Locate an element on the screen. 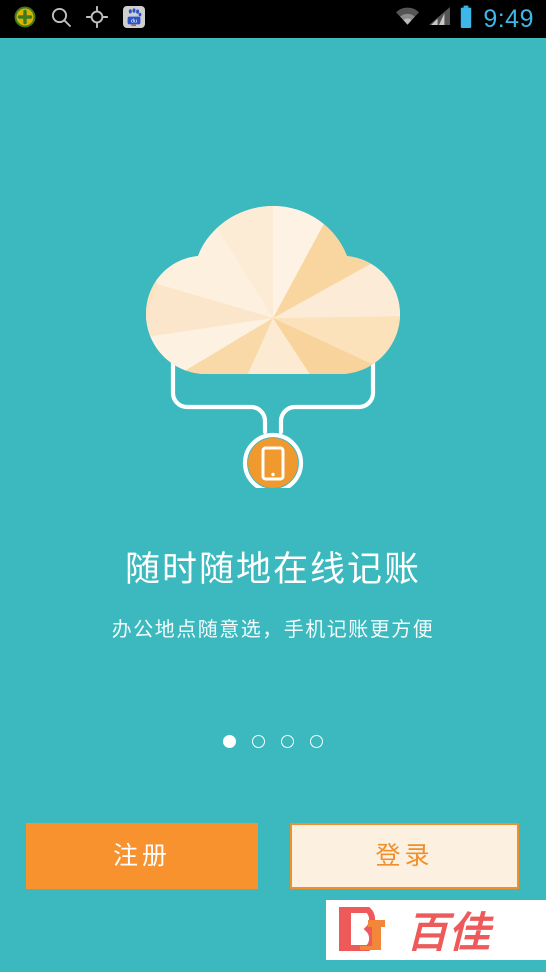 This screenshot has width=546, height=972. baidu-app-icon: du is located at coordinates (134, 19).